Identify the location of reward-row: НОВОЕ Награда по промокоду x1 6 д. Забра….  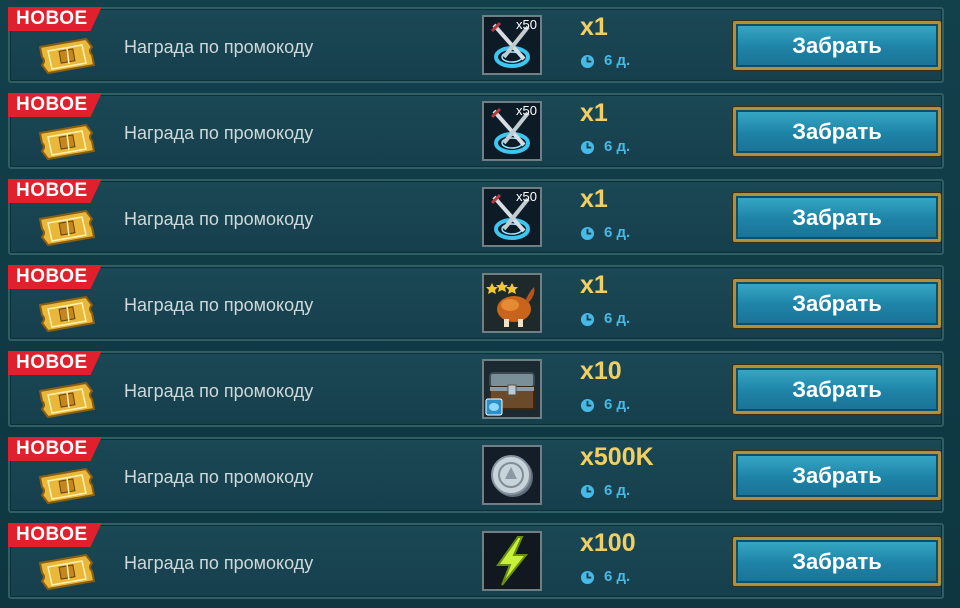
(476, 303).